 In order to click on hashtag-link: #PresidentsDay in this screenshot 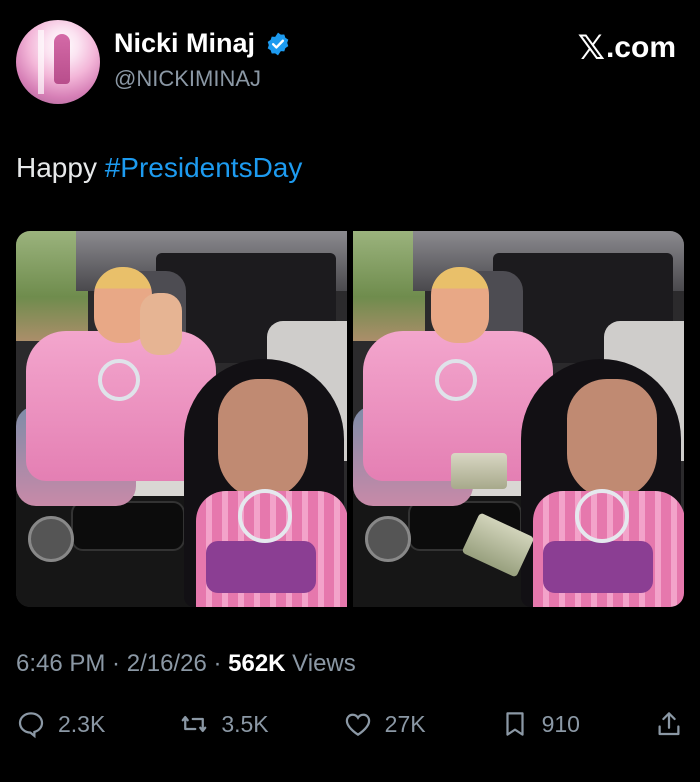, I will do `click(204, 167)`.